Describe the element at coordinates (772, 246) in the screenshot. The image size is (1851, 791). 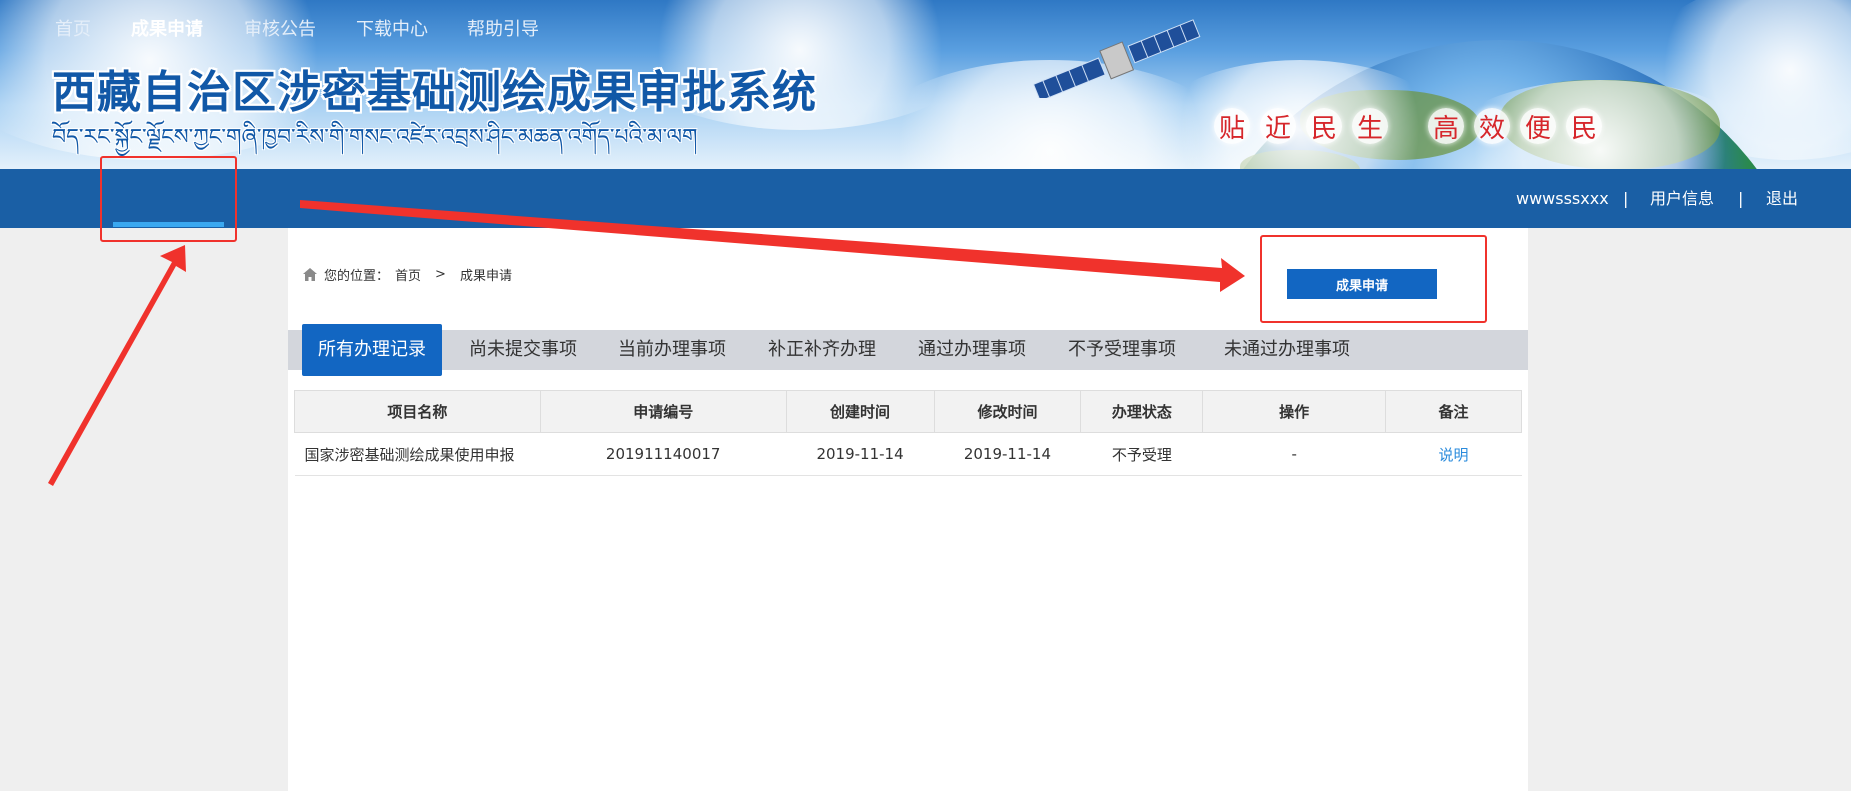
I see `annotation-arrow-right` at that location.